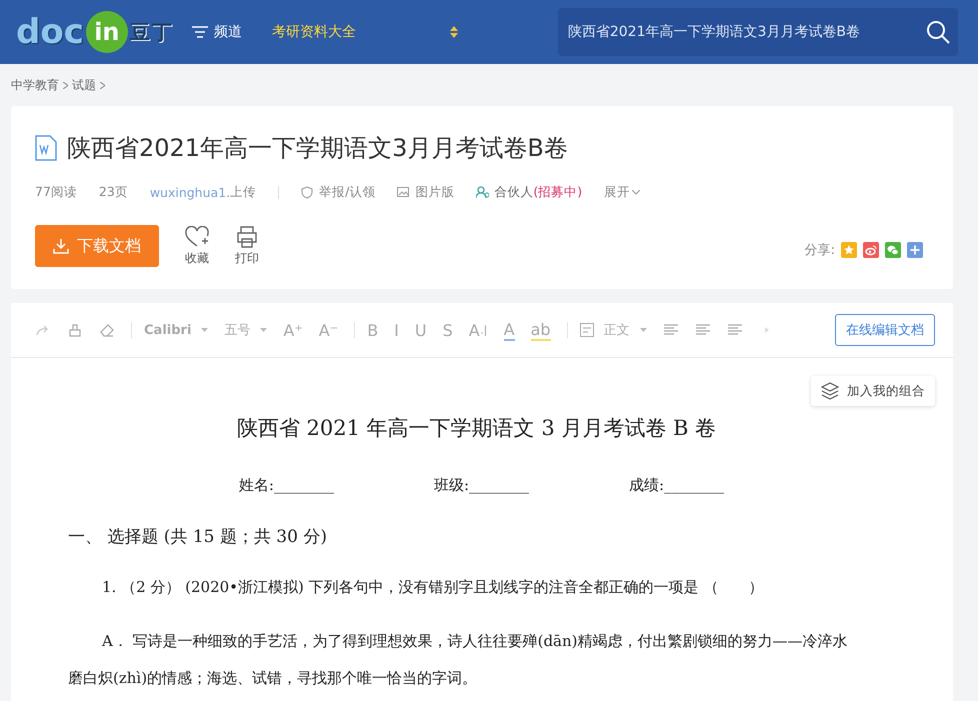 Image resolution: width=978 pixels, height=701 pixels. What do you see at coordinates (198, 537) in the screenshot?
I see `section-heading: 一、 选择题 (共 15 题；共 30 分)` at bounding box center [198, 537].